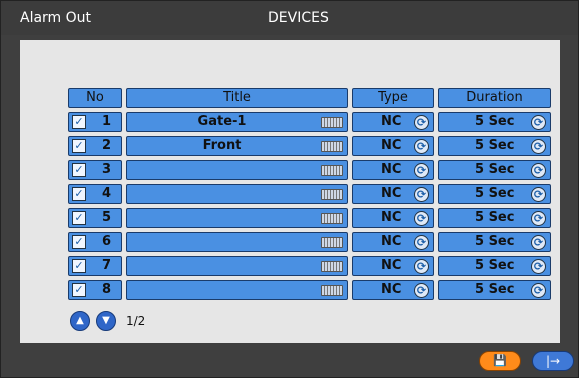  I want to click on header-no: No, so click(95, 98).